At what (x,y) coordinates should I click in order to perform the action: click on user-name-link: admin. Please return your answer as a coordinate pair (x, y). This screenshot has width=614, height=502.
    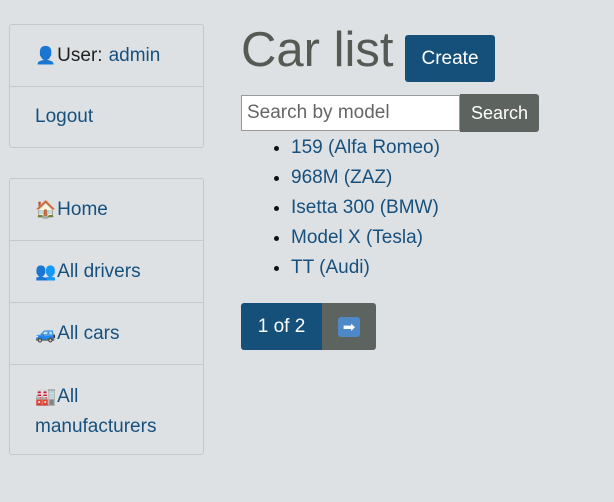
    Looking at the image, I should click on (135, 56).